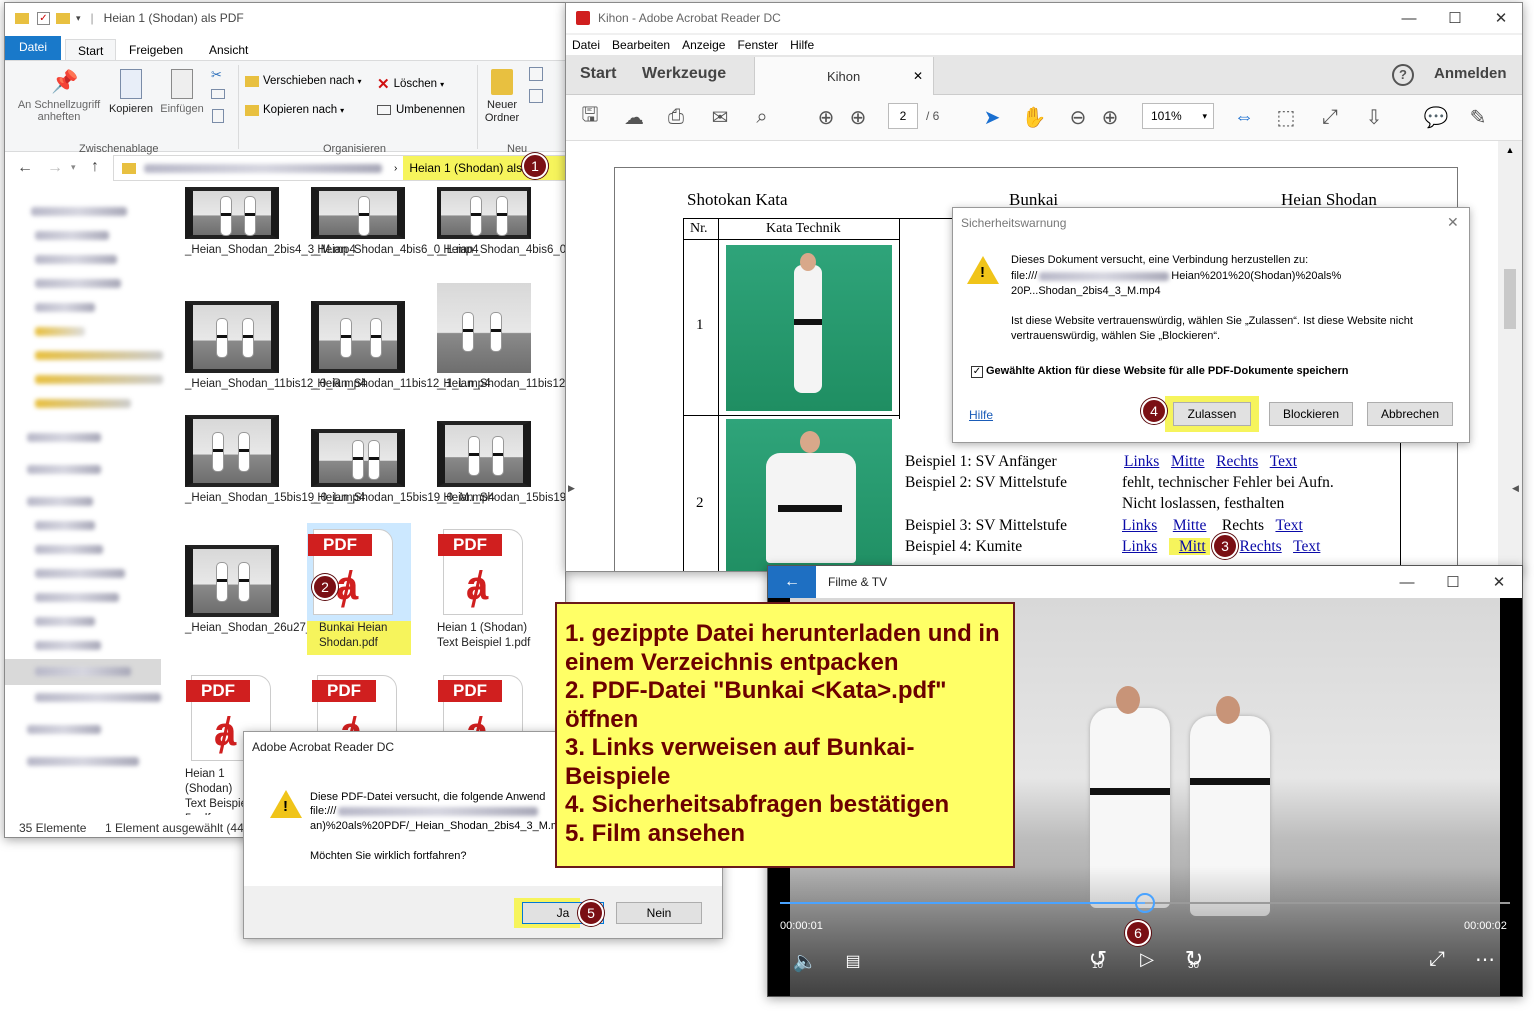  Describe the element at coordinates (826, 117) in the screenshot. I see `prev-page-icon: ⊕` at that location.